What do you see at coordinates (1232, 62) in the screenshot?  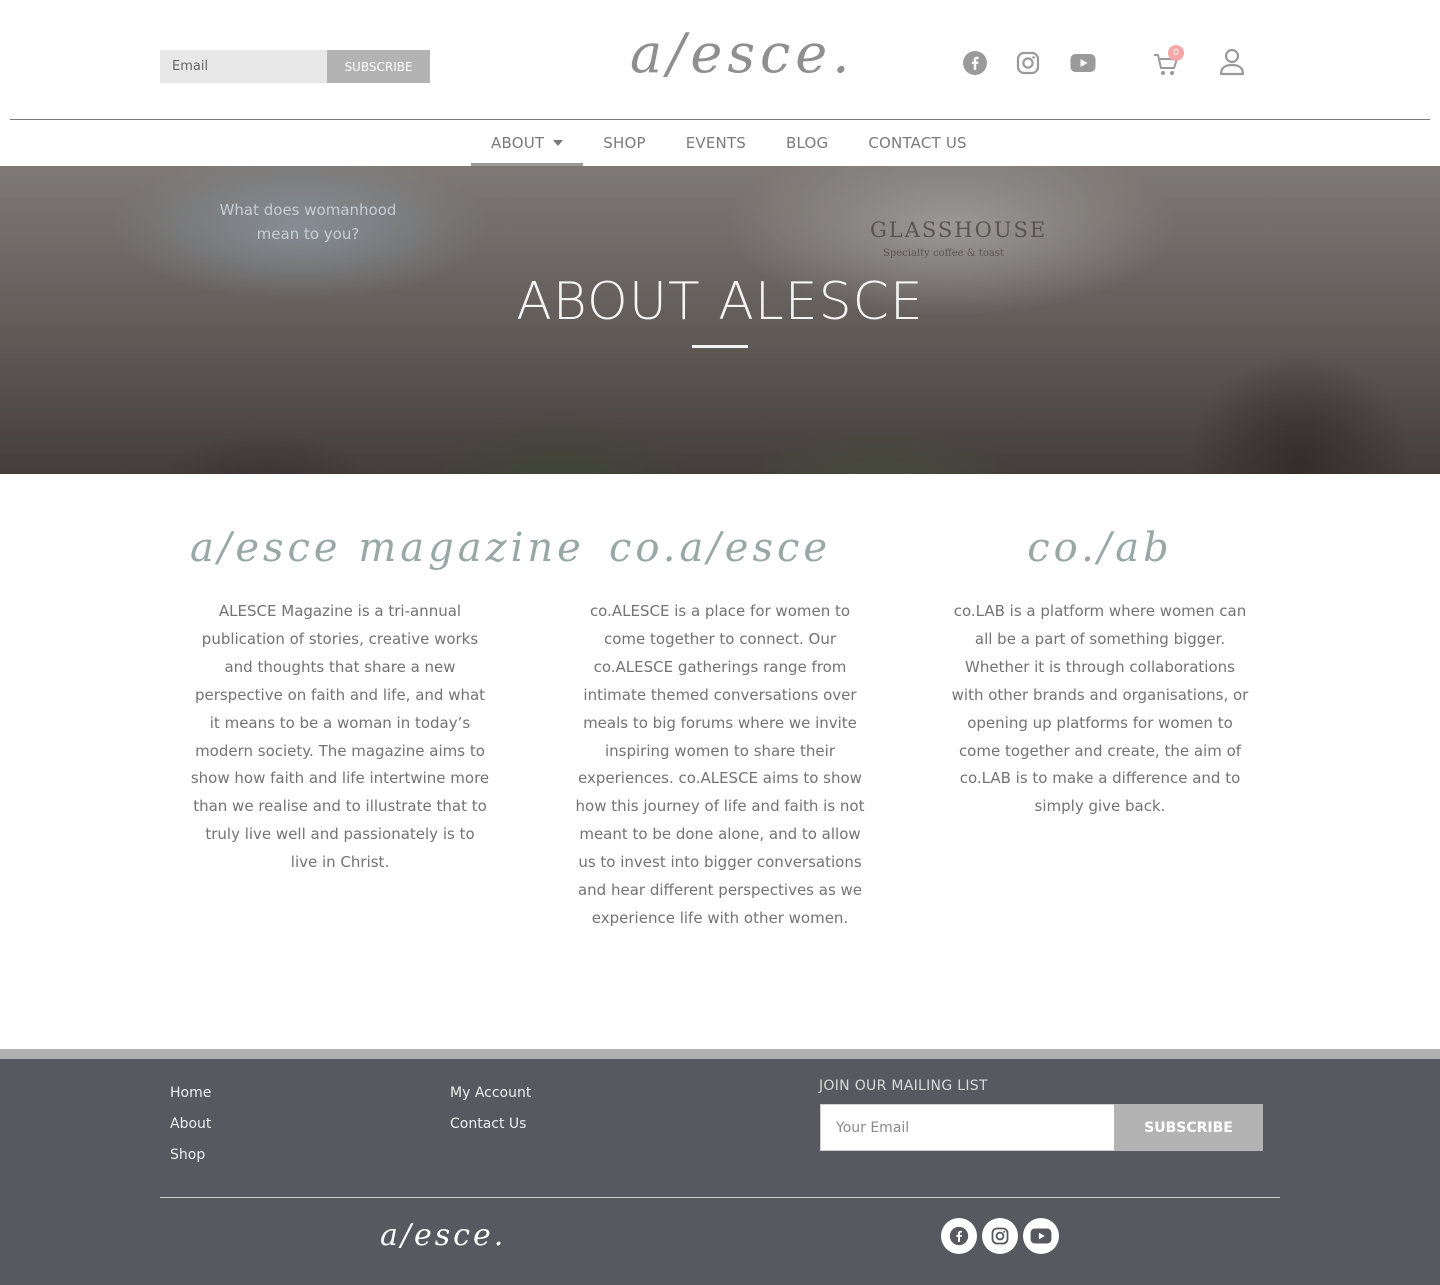 I see `account-icon` at bounding box center [1232, 62].